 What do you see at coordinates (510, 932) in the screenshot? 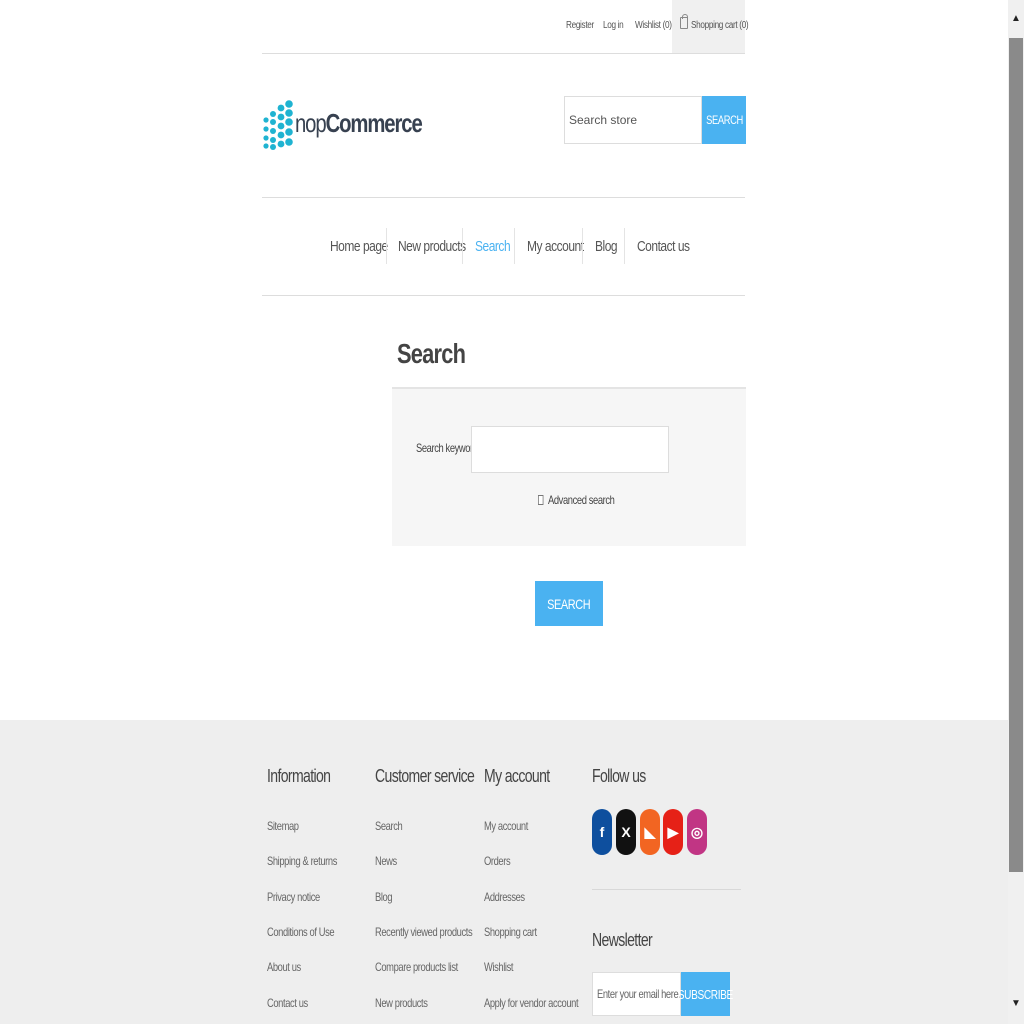
I see `footer-link-shopping-cart: Shopping cart` at bounding box center [510, 932].